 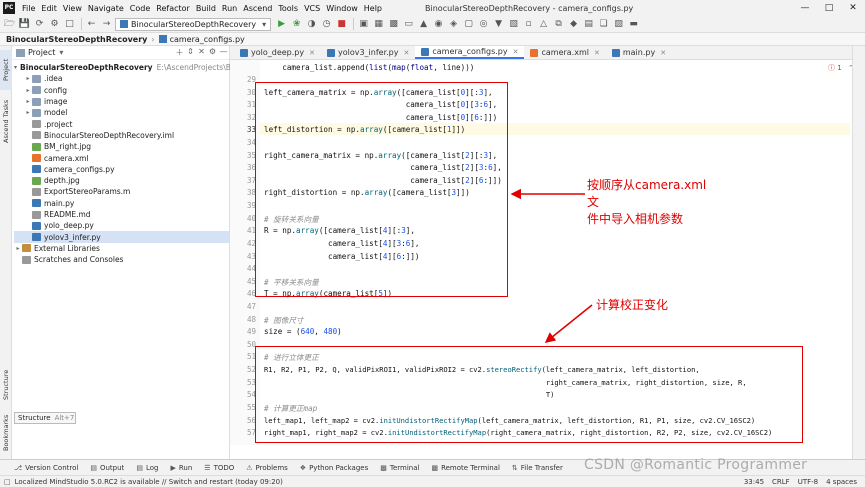 I want to click on collapse-all-icon: ✕, so click(x=201, y=52).